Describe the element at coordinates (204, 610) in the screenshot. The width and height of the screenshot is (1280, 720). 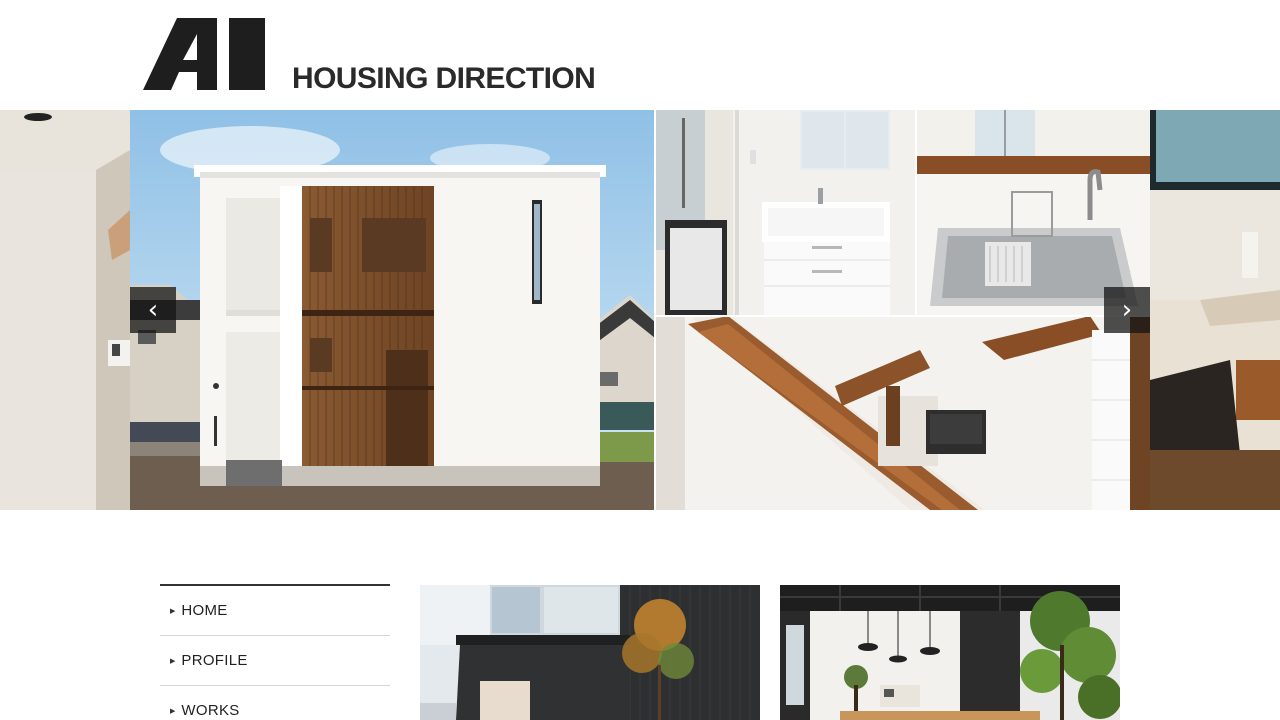
I see `nav-item-label: HOME` at that location.